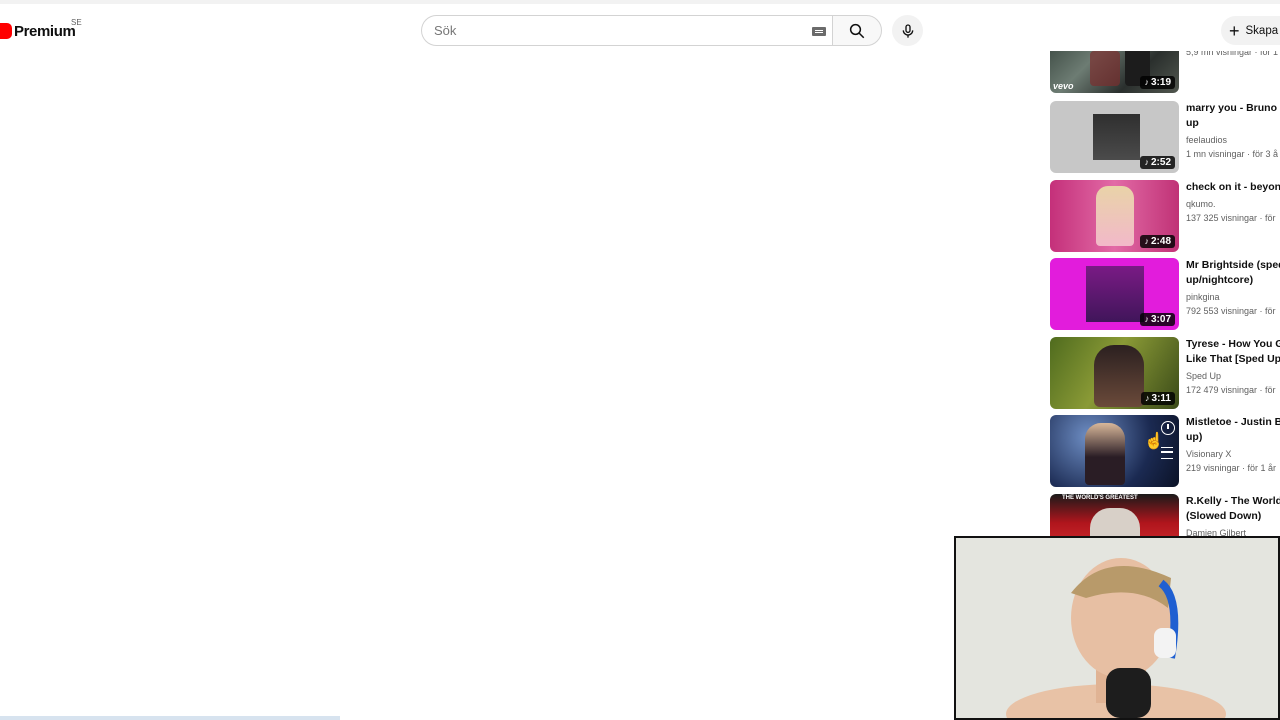  What do you see at coordinates (6, 31) in the screenshot?
I see `youtube-logo-icon` at bounding box center [6, 31].